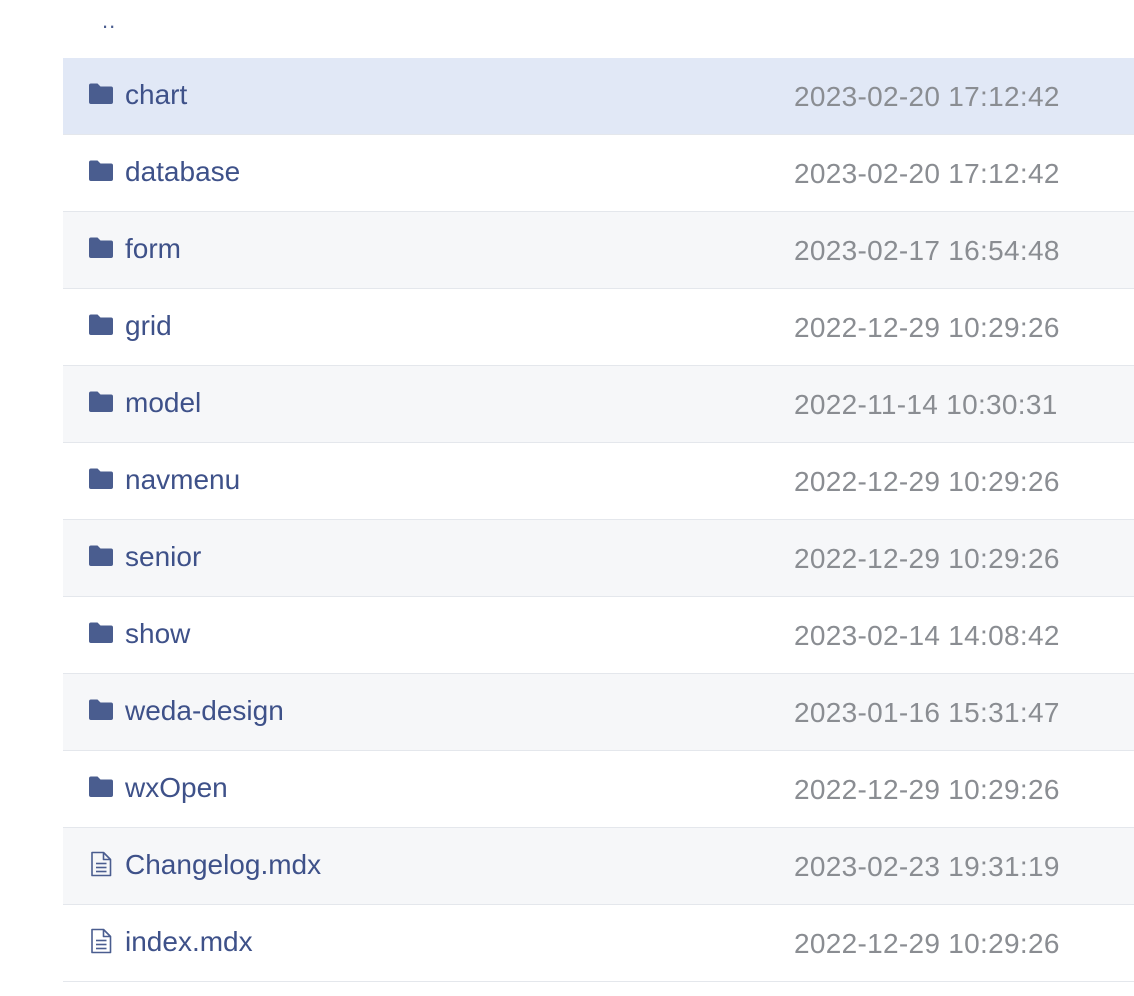 This screenshot has height=996, width=1134. Describe the element at coordinates (109, 21) in the screenshot. I see `parent-directory-link: ..` at that location.